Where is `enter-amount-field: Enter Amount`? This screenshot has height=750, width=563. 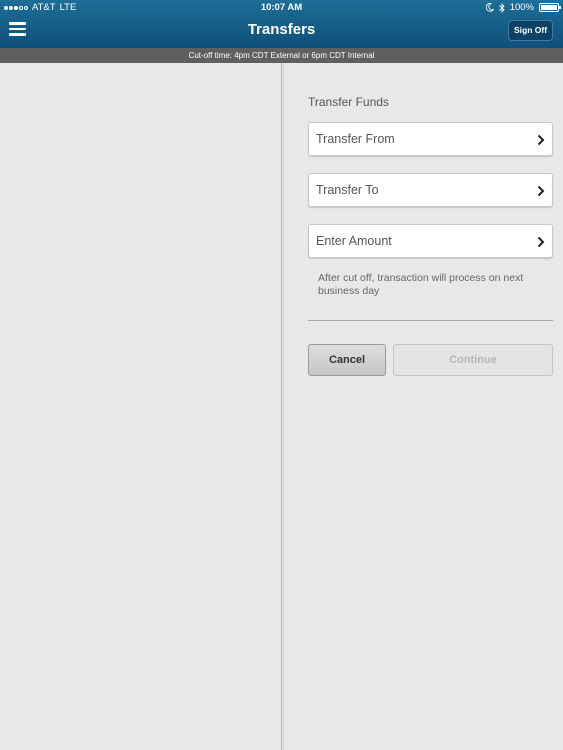 enter-amount-field: Enter Amount is located at coordinates (430, 241).